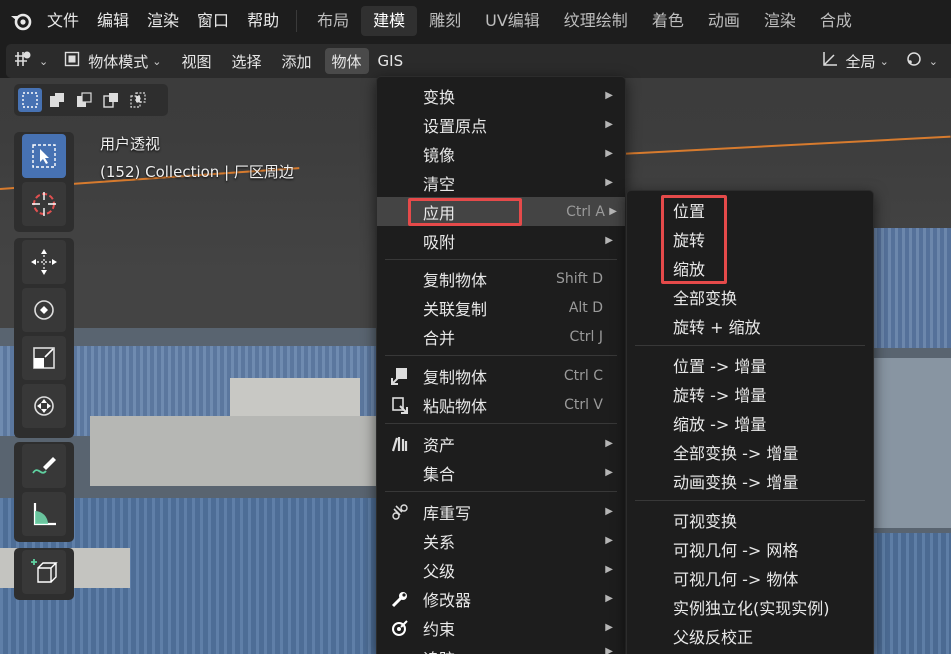 This screenshot has height=654, width=951. I want to click on menu-item-track: 追踪 ▶, so click(501, 648).